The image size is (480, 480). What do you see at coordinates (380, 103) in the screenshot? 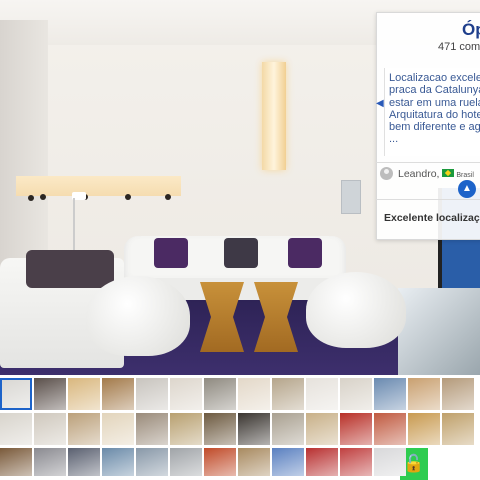
I see `caret-left-icon: ◀` at bounding box center [380, 103].